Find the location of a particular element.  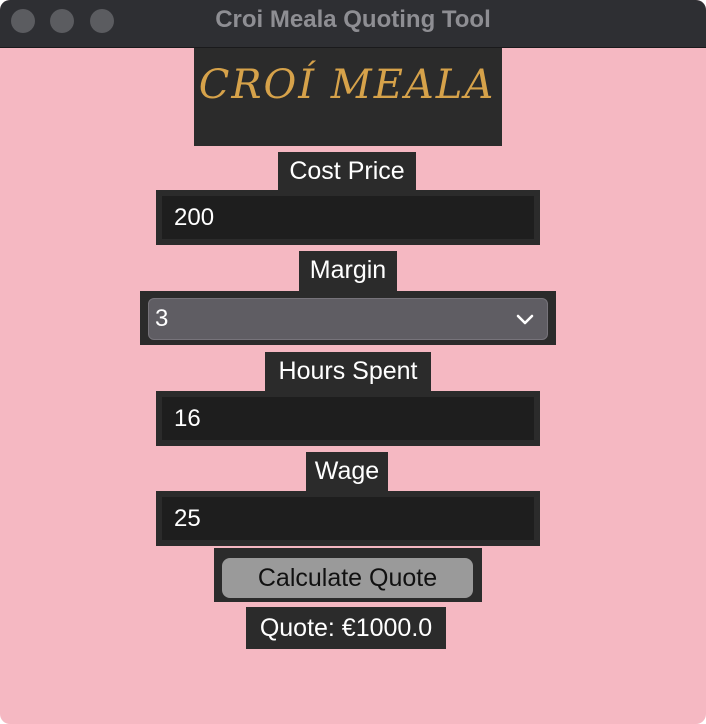

logo-panel: CROÍ MEALA is located at coordinates (348, 97).